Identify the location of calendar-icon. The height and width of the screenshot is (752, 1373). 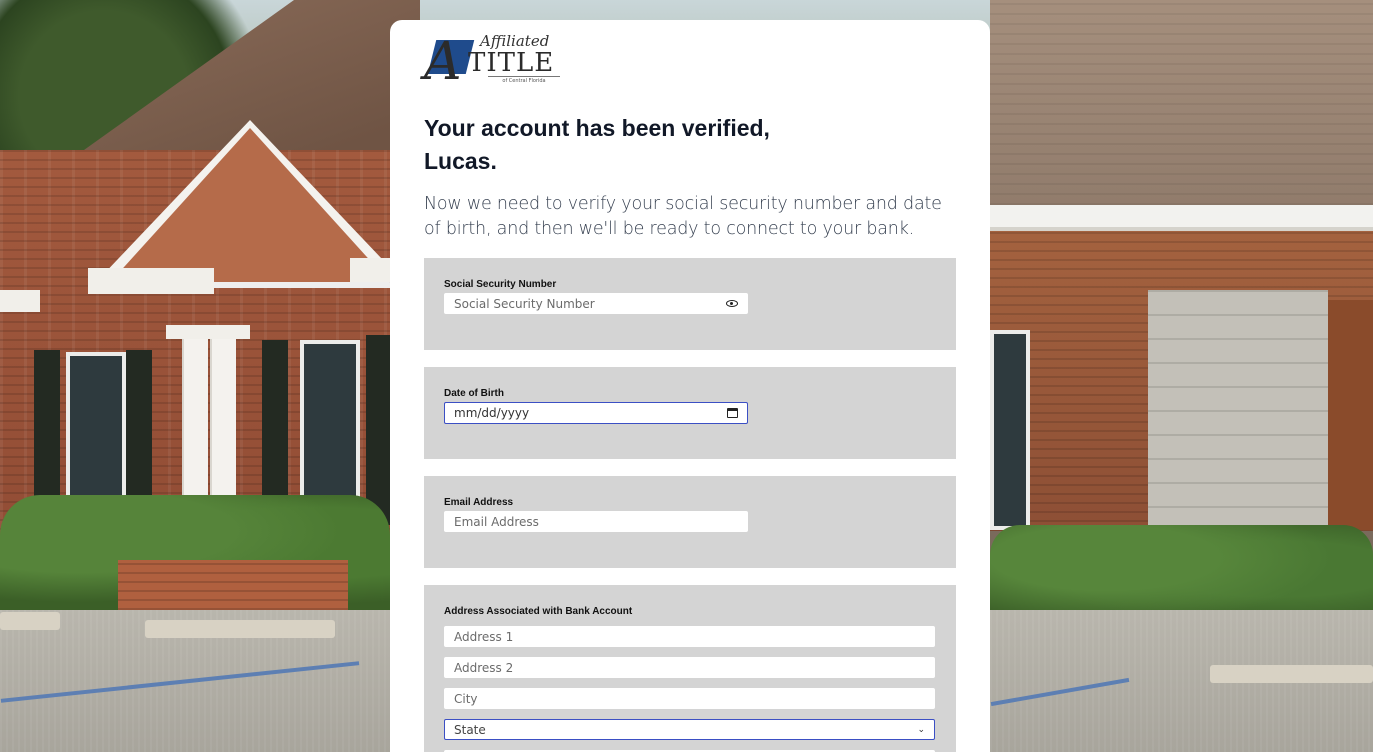
(732, 413).